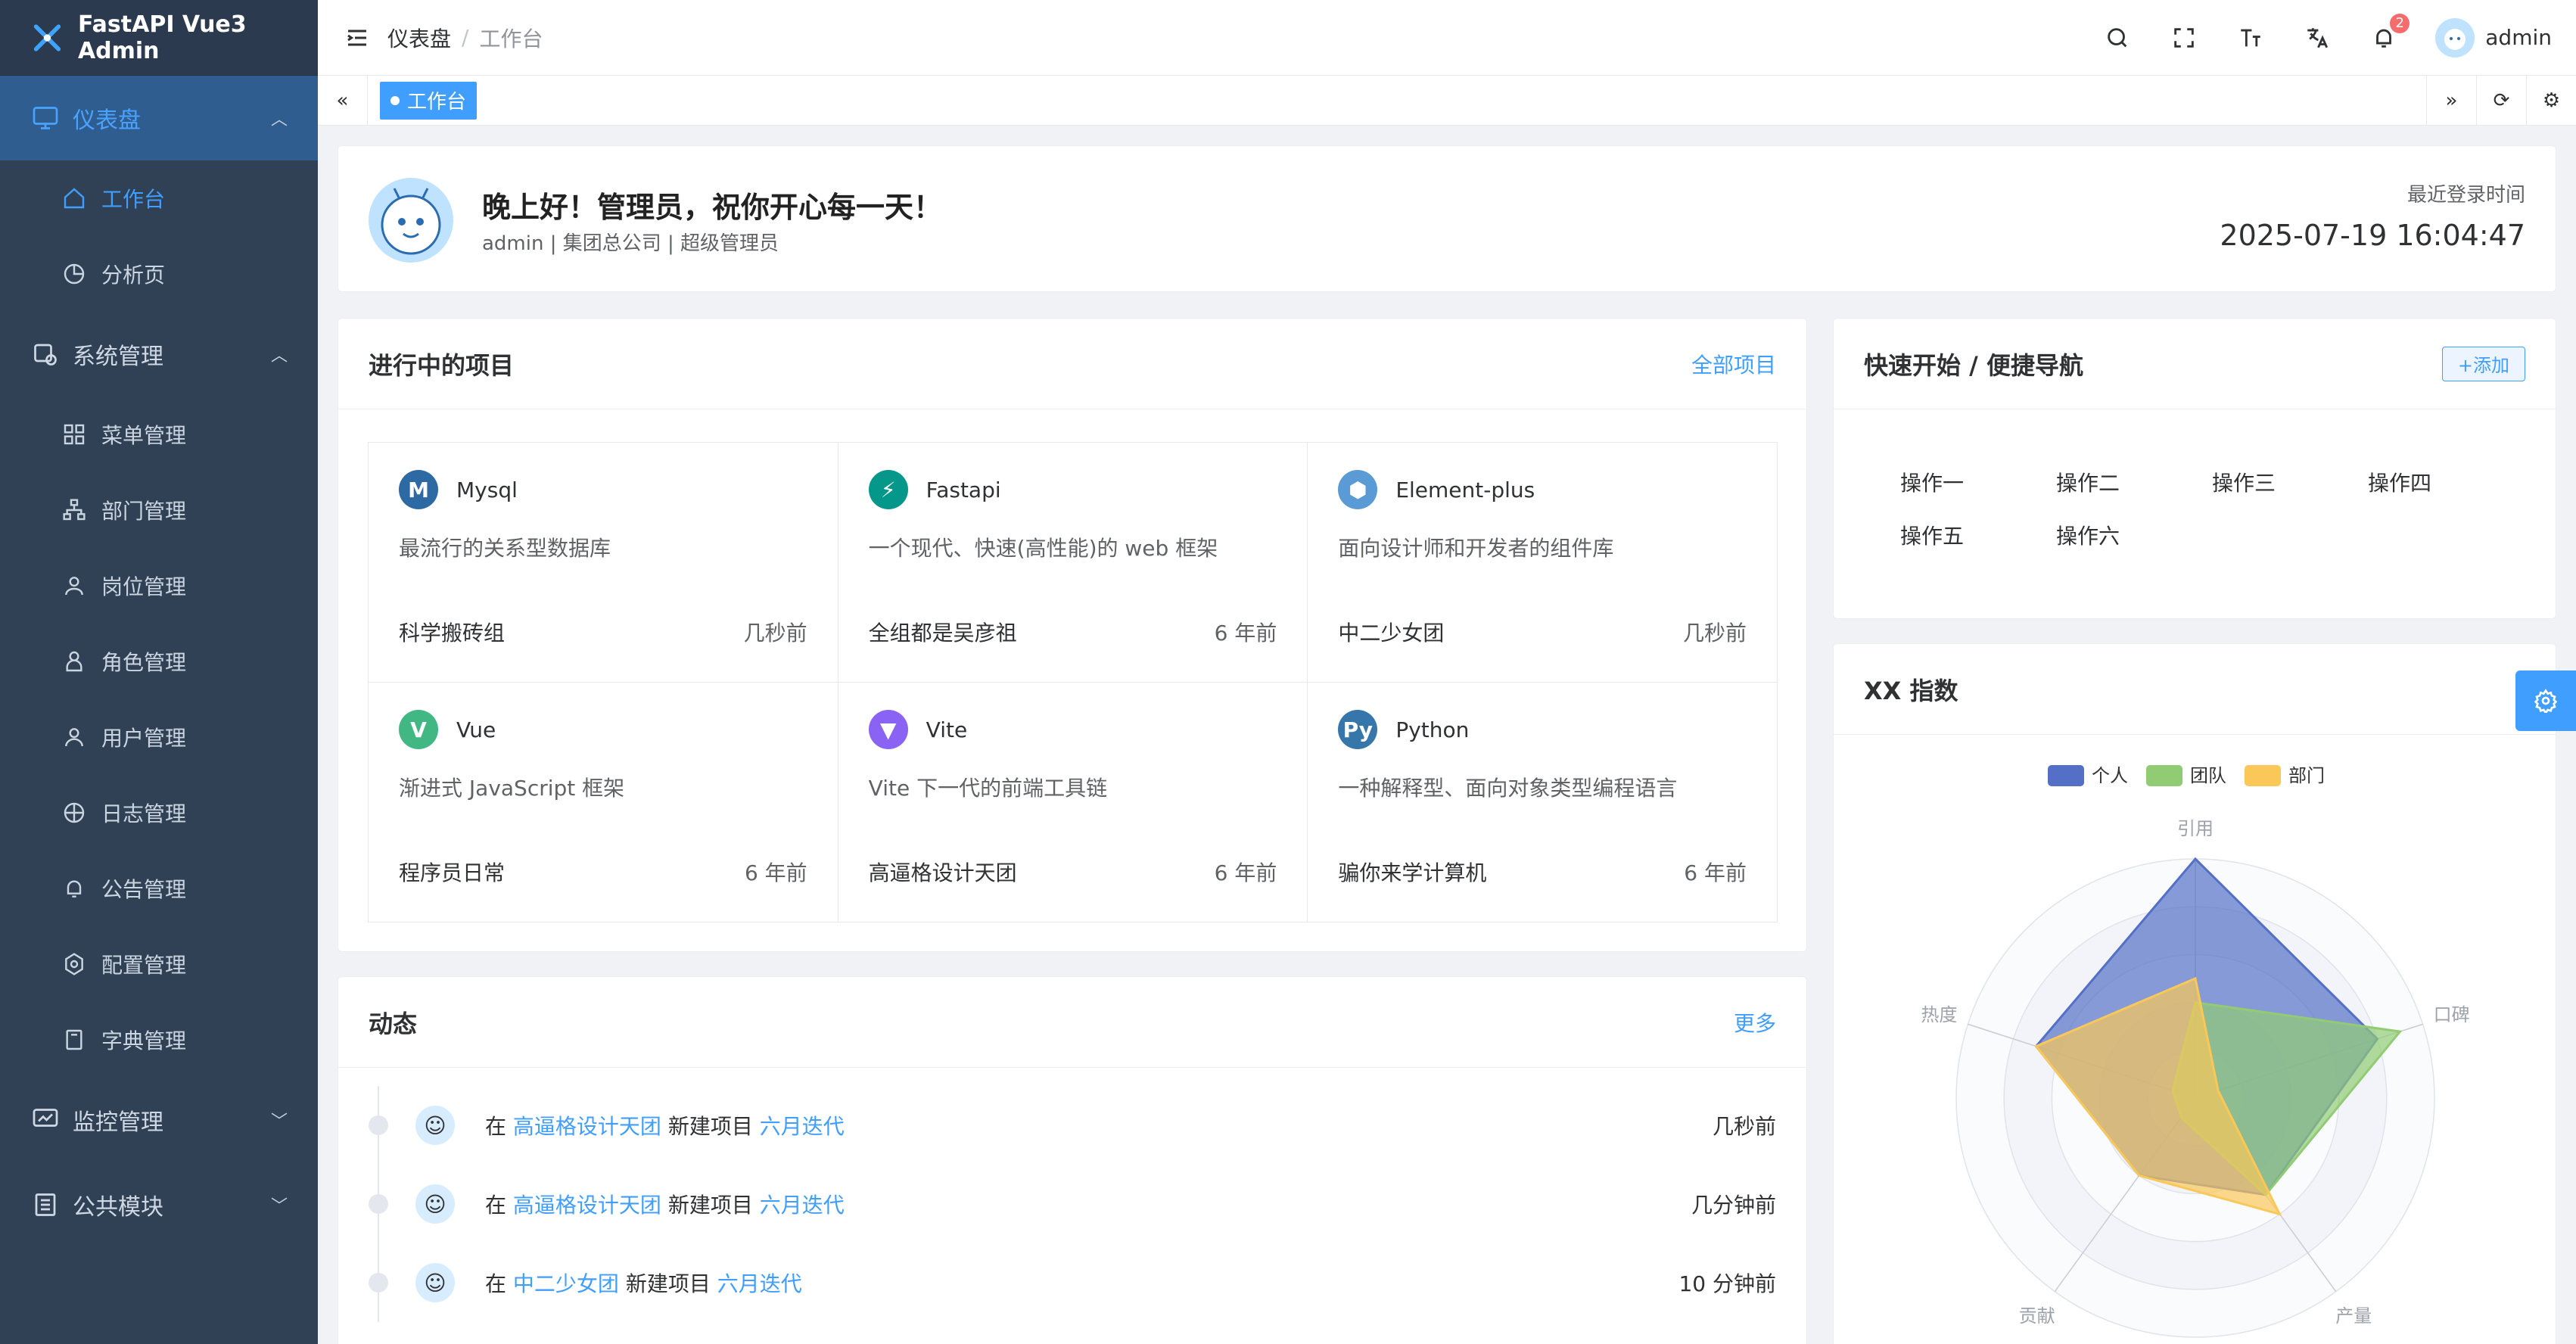 This screenshot has height=1344, width=2576. Describe the element at coordinates (2483, 363) in the screenshot. I see `add-button: +添加` at that location.